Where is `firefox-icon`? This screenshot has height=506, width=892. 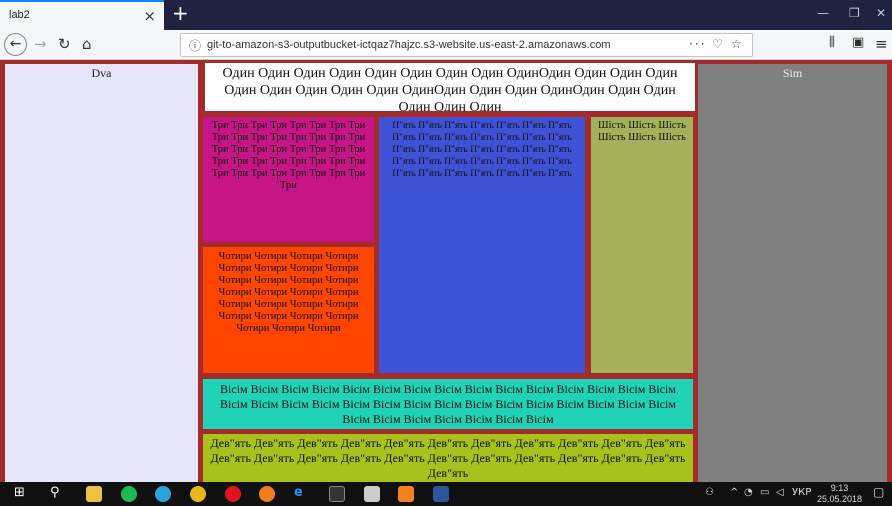
firefox-icon is located at coordinates (267, 494).